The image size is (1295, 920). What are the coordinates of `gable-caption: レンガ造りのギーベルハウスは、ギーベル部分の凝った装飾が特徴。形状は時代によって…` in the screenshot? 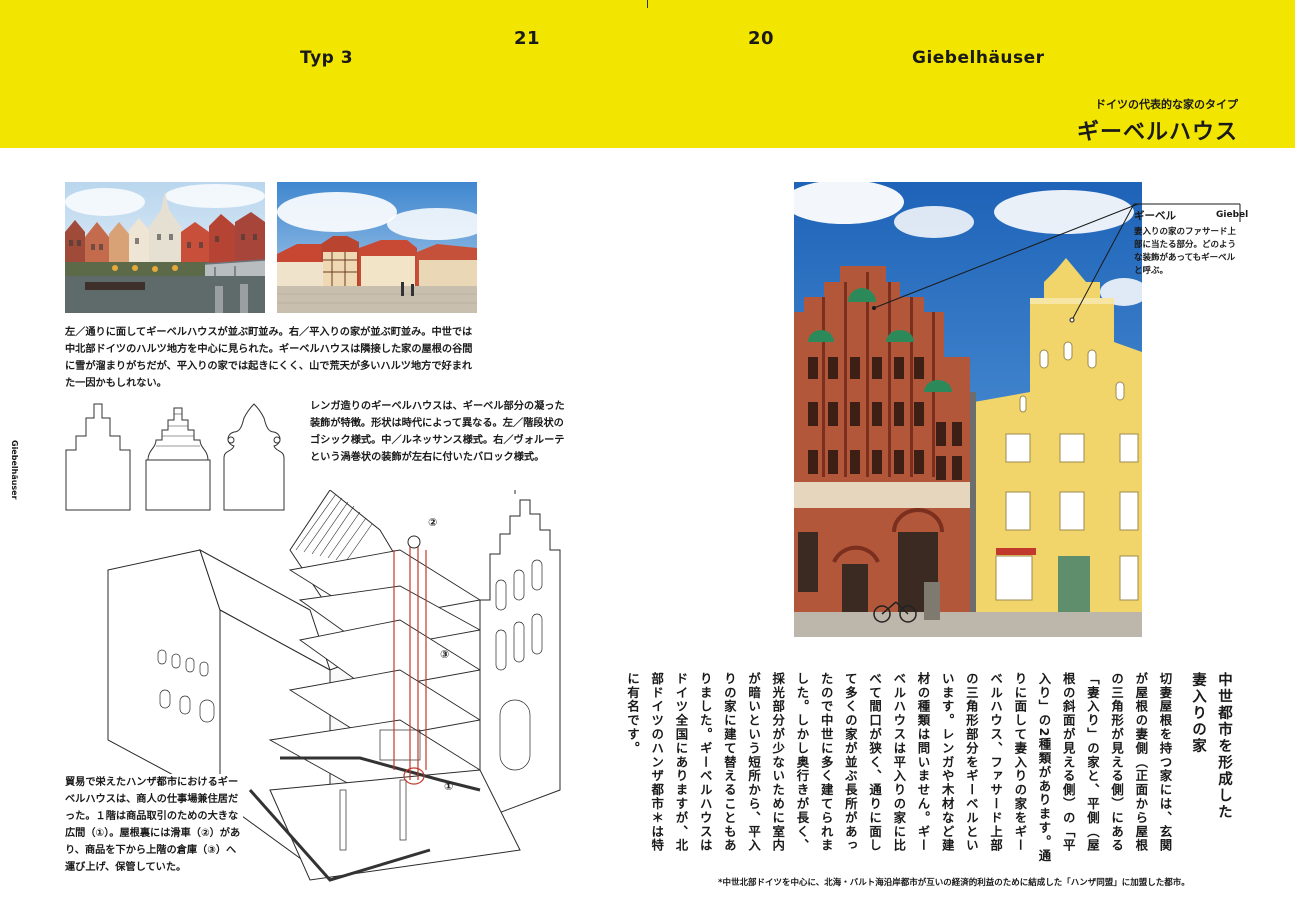 It's located at (437, 432).